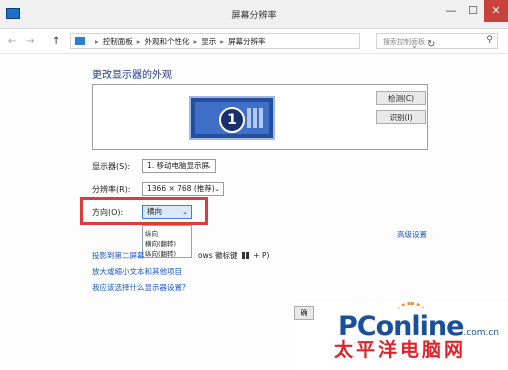  I want to click on project-link-tail: ows 徽标键 + P), so click(234, 255).